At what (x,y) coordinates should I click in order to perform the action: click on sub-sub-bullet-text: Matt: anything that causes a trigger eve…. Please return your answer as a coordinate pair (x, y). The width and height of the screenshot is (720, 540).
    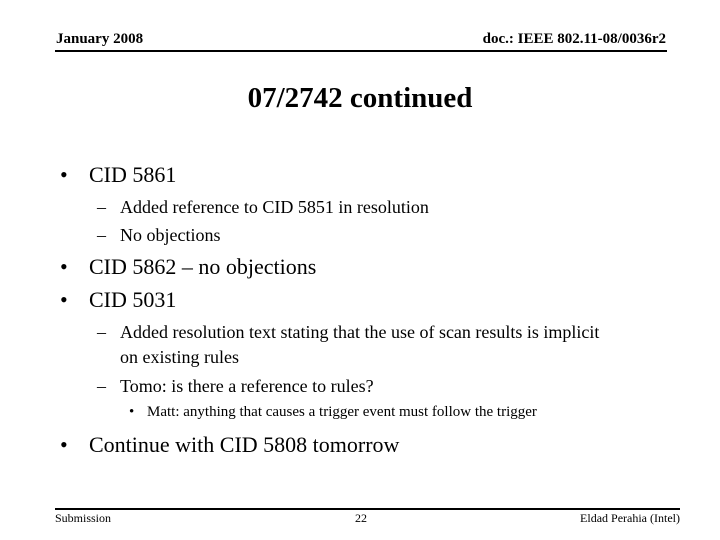
    Looking at the image, I should click on (342, 412).